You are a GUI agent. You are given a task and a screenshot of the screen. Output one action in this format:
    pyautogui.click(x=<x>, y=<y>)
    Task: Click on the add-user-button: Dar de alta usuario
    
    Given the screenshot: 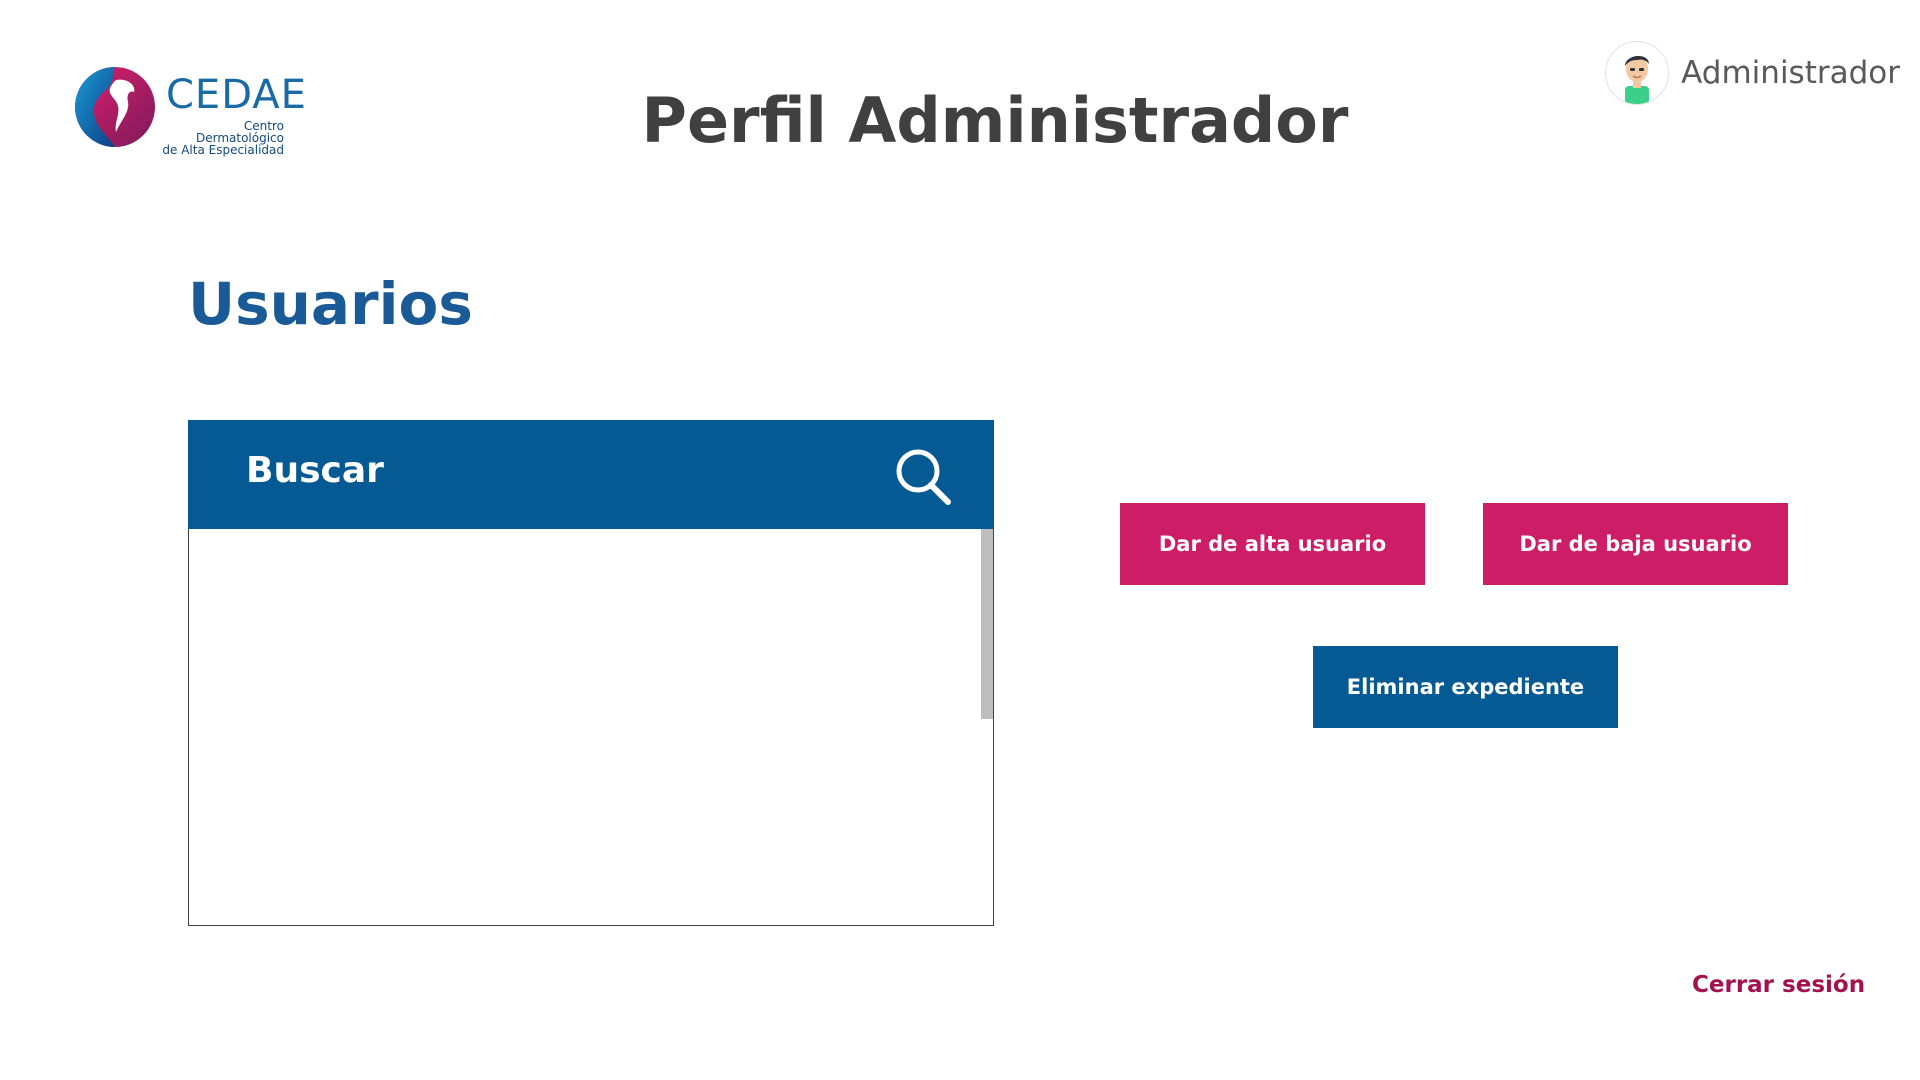 What is the action you would take?
    pyautogui.click(x=1272, y=544)
    